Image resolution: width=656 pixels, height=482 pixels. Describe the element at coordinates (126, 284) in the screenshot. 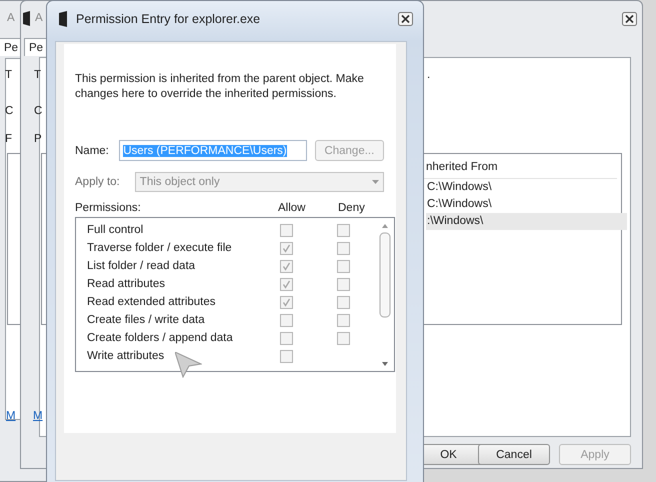

I see `permission-name: Read attributes` at that location.